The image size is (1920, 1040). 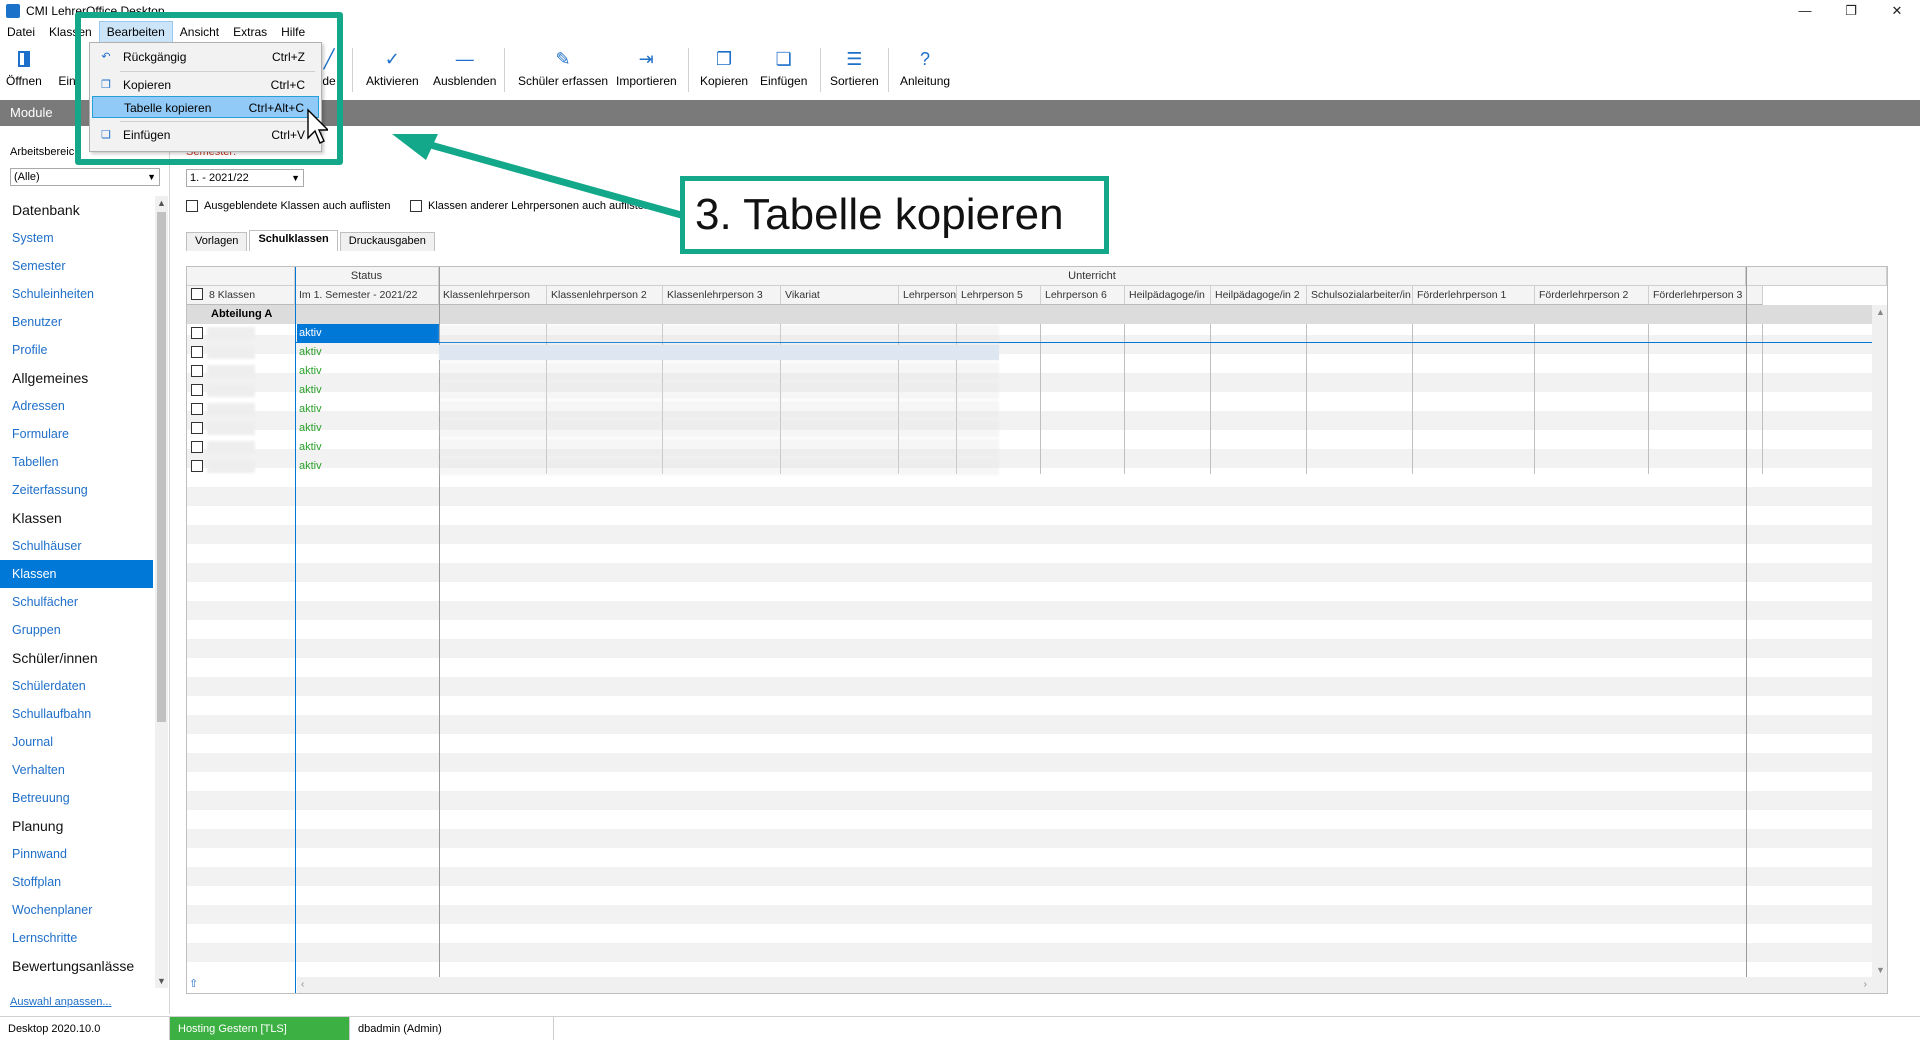 What do you see at coordinates (76, 294) in the screenshot?
I see `sidebar-item: Schuleinheiten` at bounding box center [76, 294].